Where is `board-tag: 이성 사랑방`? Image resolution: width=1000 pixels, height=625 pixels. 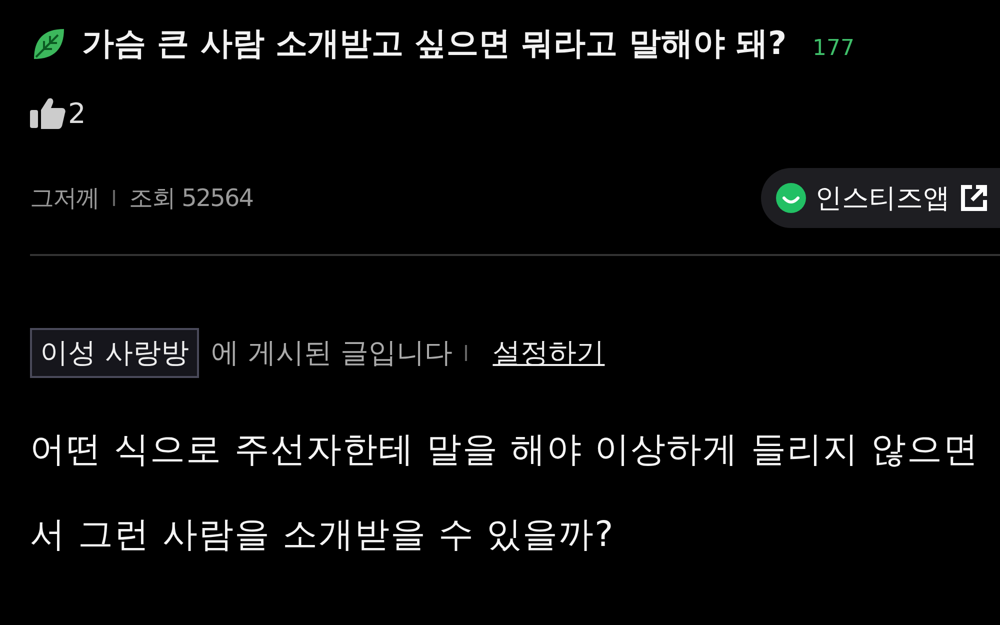
board-tag: 이성 사랑방 is located at coordinates (114, 353).